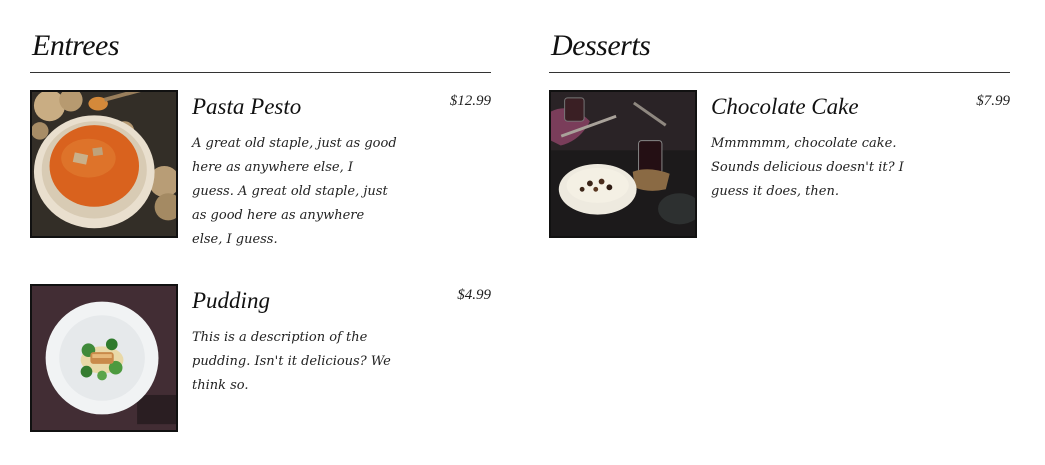 The height and width of the screenshot is (465, 1045). I want to click on plated-dish-image, so click(104, 358).